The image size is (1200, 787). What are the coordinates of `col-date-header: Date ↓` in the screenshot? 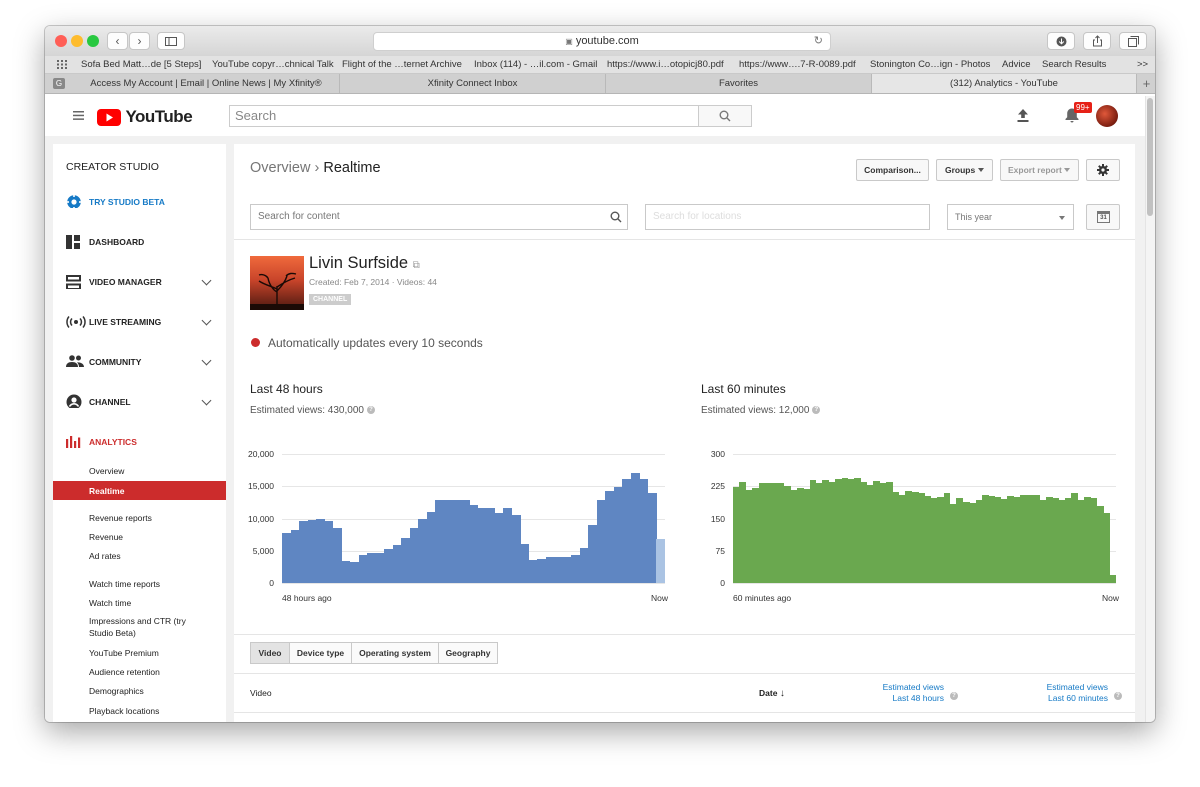 It's located at (772, 693).